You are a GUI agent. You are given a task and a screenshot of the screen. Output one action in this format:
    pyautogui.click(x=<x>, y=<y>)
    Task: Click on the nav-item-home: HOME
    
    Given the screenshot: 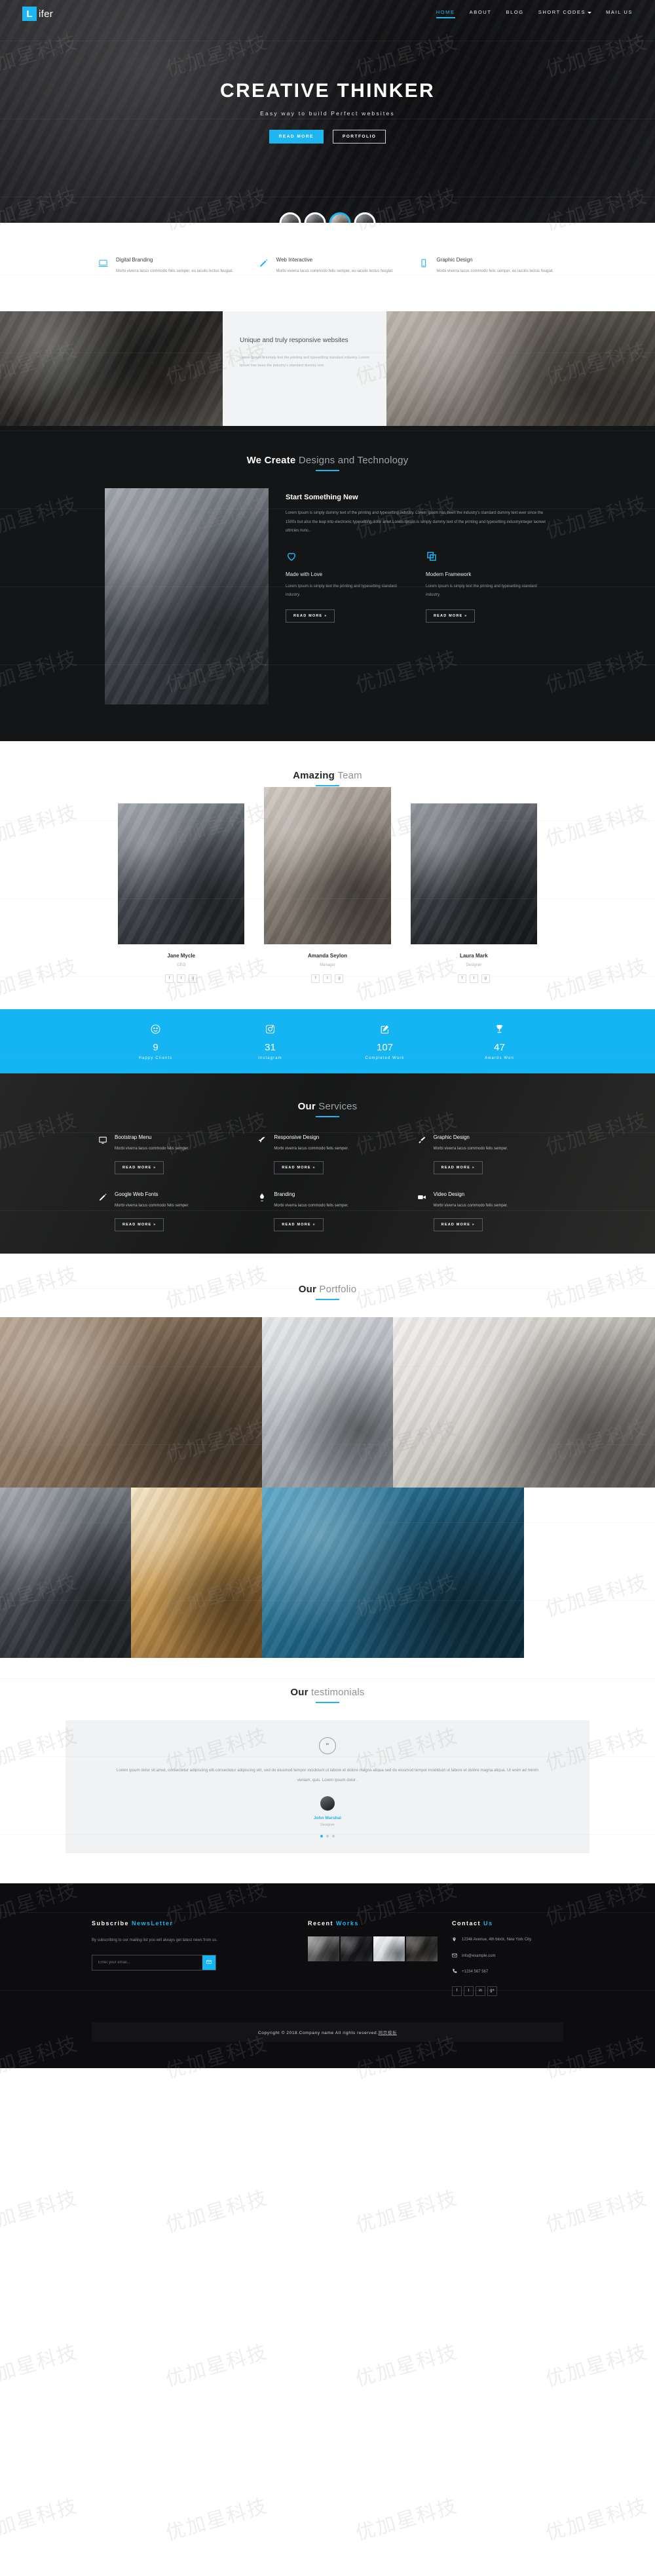 What is the action you would take?
    pyautogui.click(x=446, y=13)
    